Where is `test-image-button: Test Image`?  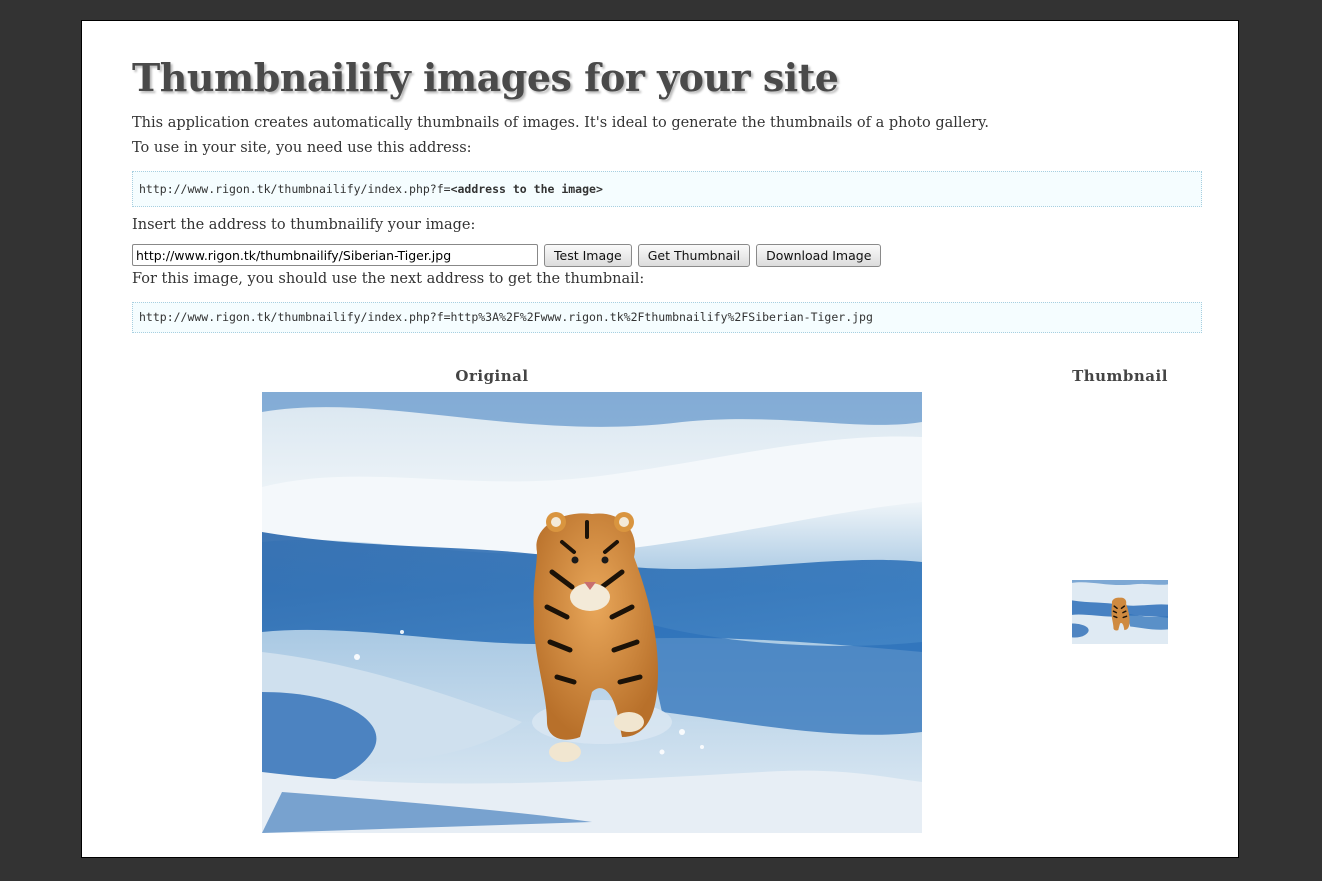
test-image-button: Test Image is located at coordinates (588, 255).